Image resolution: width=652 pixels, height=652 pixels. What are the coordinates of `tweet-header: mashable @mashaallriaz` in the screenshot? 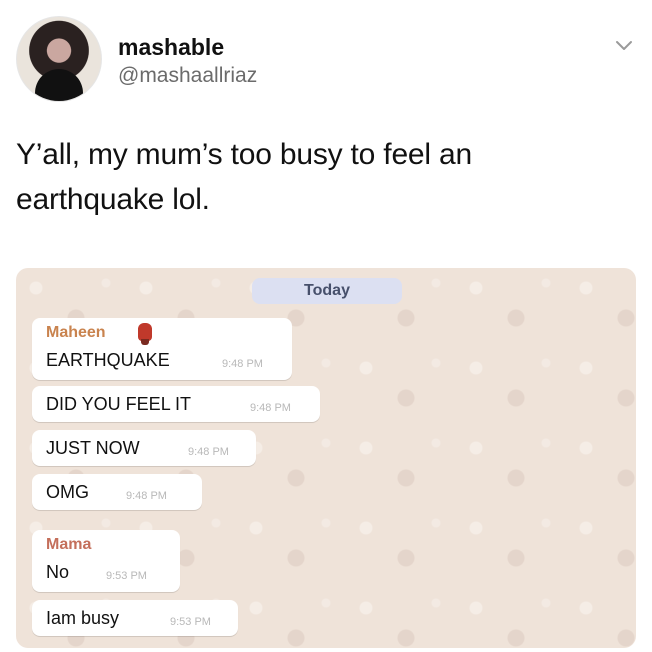 It's located at (326, 58).